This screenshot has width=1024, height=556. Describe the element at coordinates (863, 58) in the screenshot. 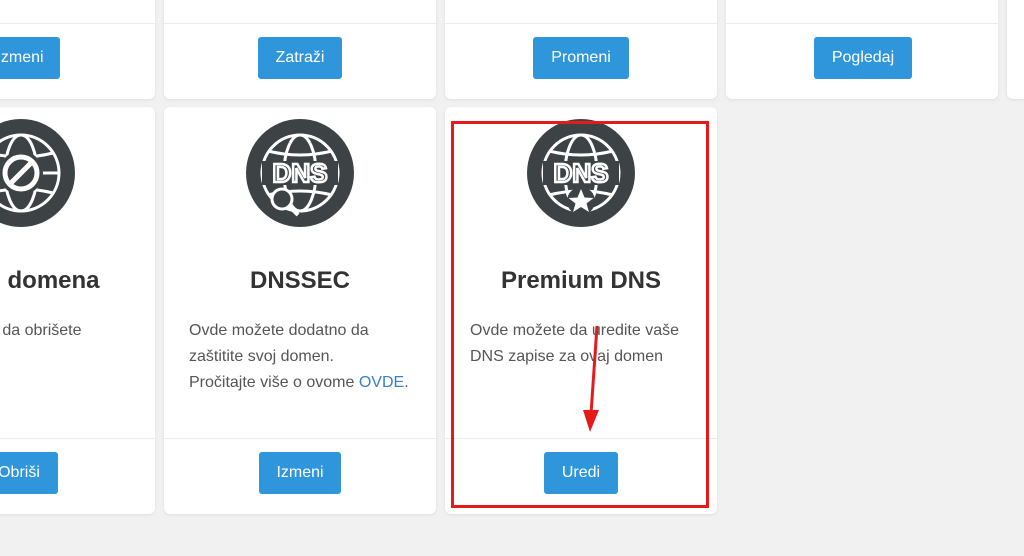

I see `pogledaj-button: Pogledaj` at that location.